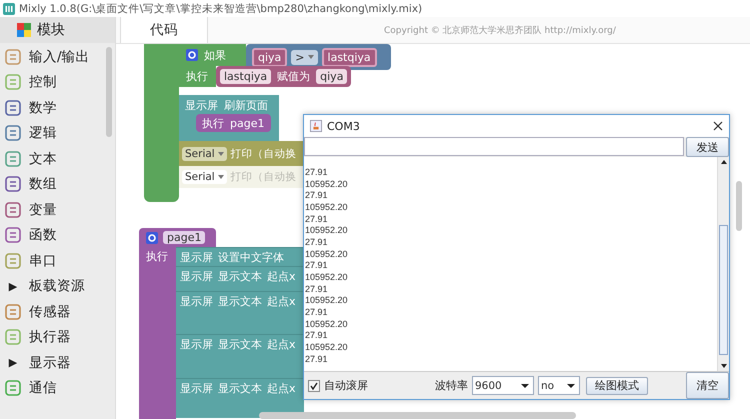 This screenshot has width=750, height=419. Describe the element at coordinates (247, 123) in the screenshot. I see `procedure-name: page1` at that location.